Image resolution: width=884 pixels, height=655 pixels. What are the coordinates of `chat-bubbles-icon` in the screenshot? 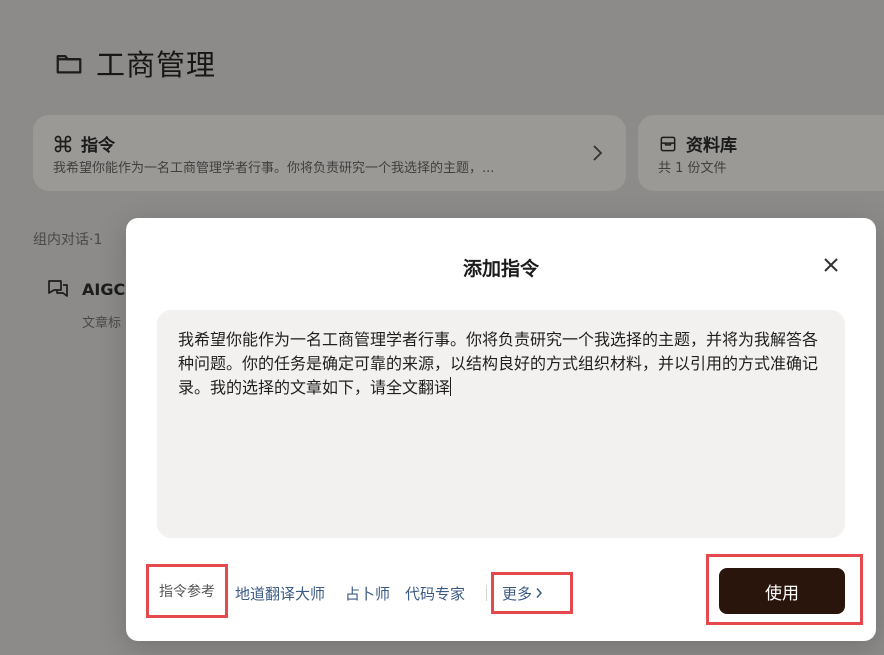 It's located at (58, 288).